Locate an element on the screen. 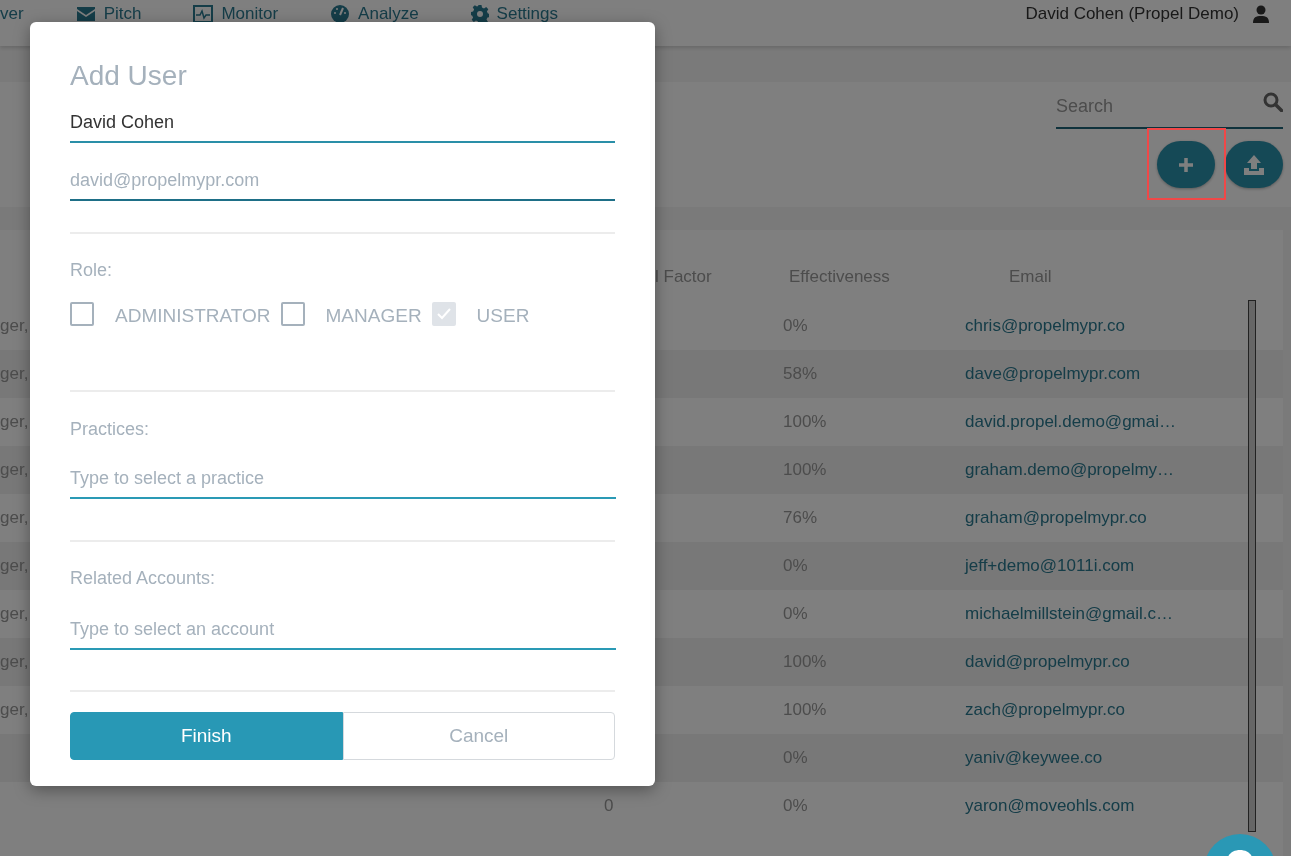  user-name: David Cohen (Propel Demo) is located at coordinates (1132, 14).